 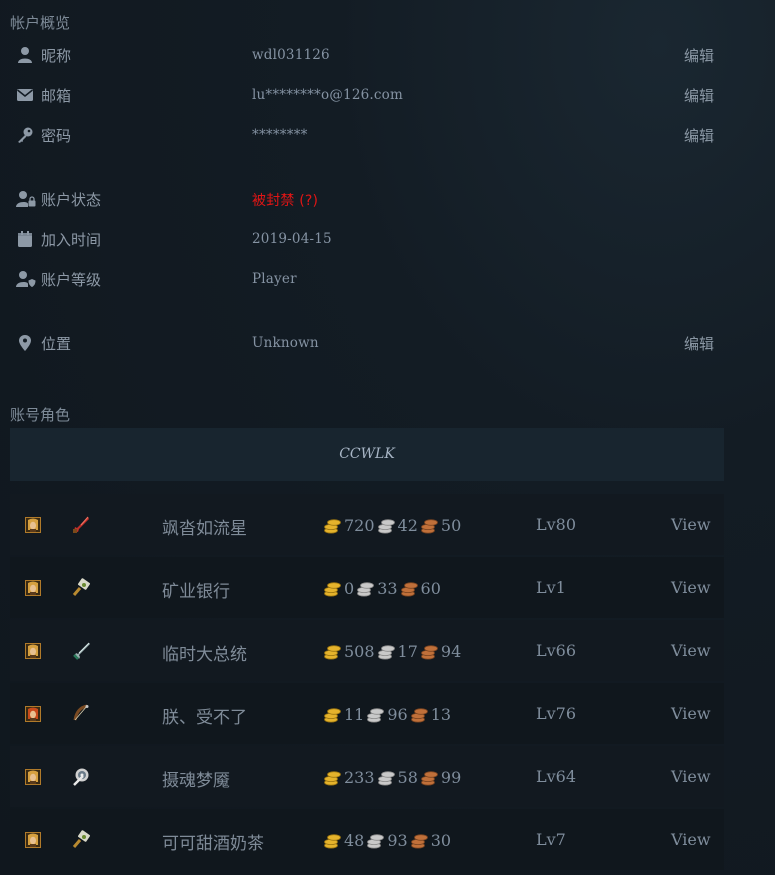 What do you see at coordinates (365, 343) in the screenshot?
I see `location-row: 位置 Unknown 编辑` at bounding box center [365, 343].